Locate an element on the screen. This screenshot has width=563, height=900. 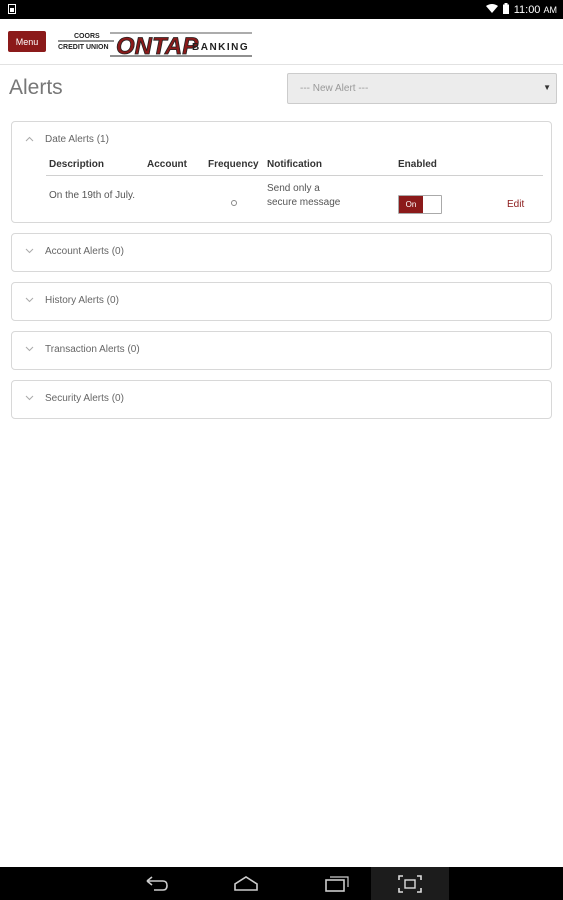
svg-text: BANKING is located at coordinates (220, 47).